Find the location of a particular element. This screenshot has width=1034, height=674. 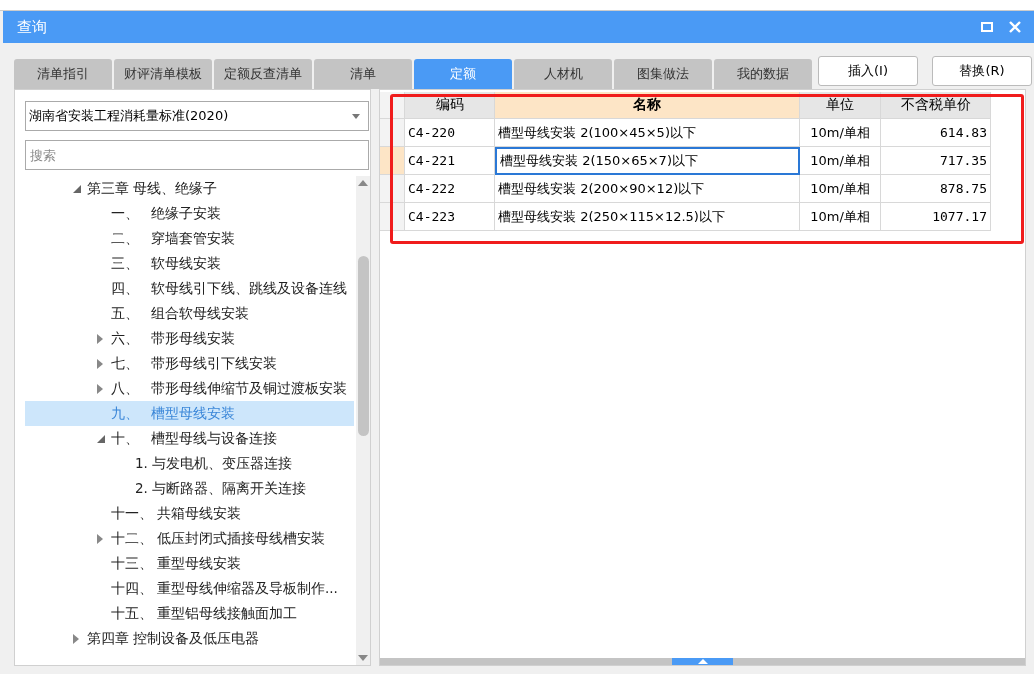

table-cell: 槽型母线安装 2(100×45×5)以下 is located at coordinates (647, 133).